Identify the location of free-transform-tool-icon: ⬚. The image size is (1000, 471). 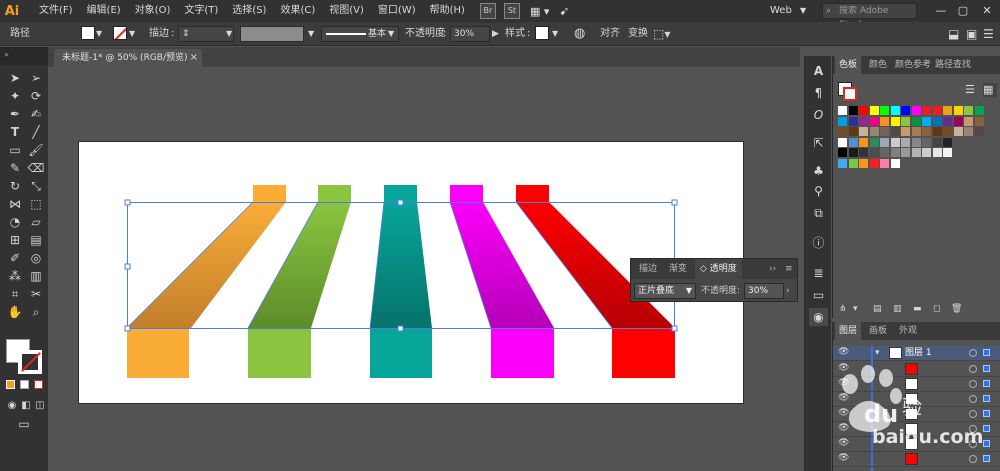
(36, 204).